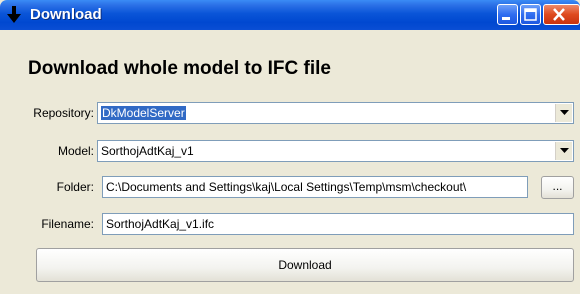 The image size is (580, 294). Describe the element at coordinates (143, 113) in the screenshot. I see `repository-value: DkModelServer` at that location.